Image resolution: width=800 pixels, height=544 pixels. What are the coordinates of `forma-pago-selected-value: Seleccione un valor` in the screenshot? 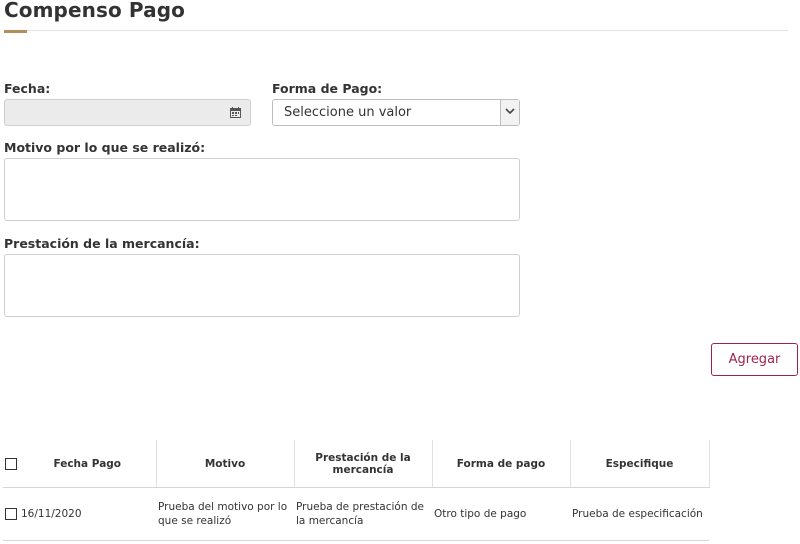 It's located at (348, 112).